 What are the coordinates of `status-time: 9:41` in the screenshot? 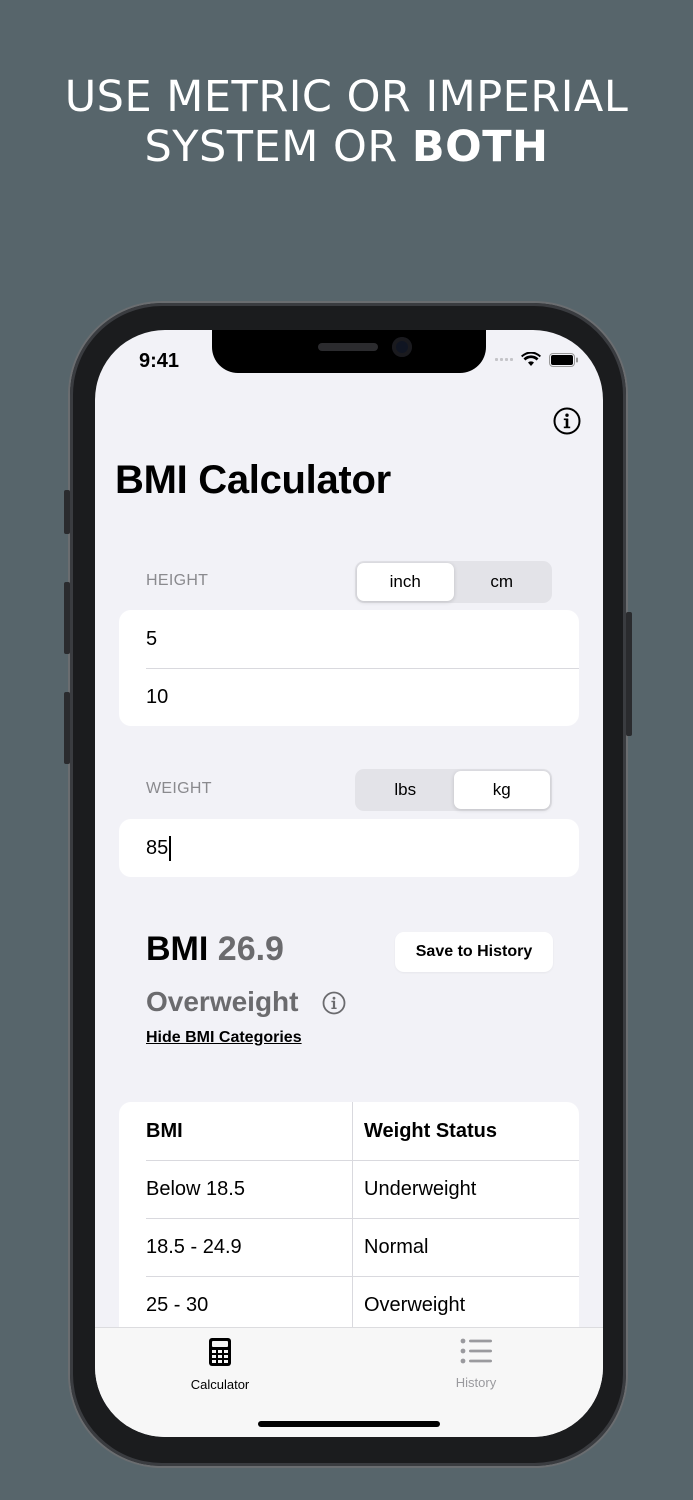 It's located at (159, 361).